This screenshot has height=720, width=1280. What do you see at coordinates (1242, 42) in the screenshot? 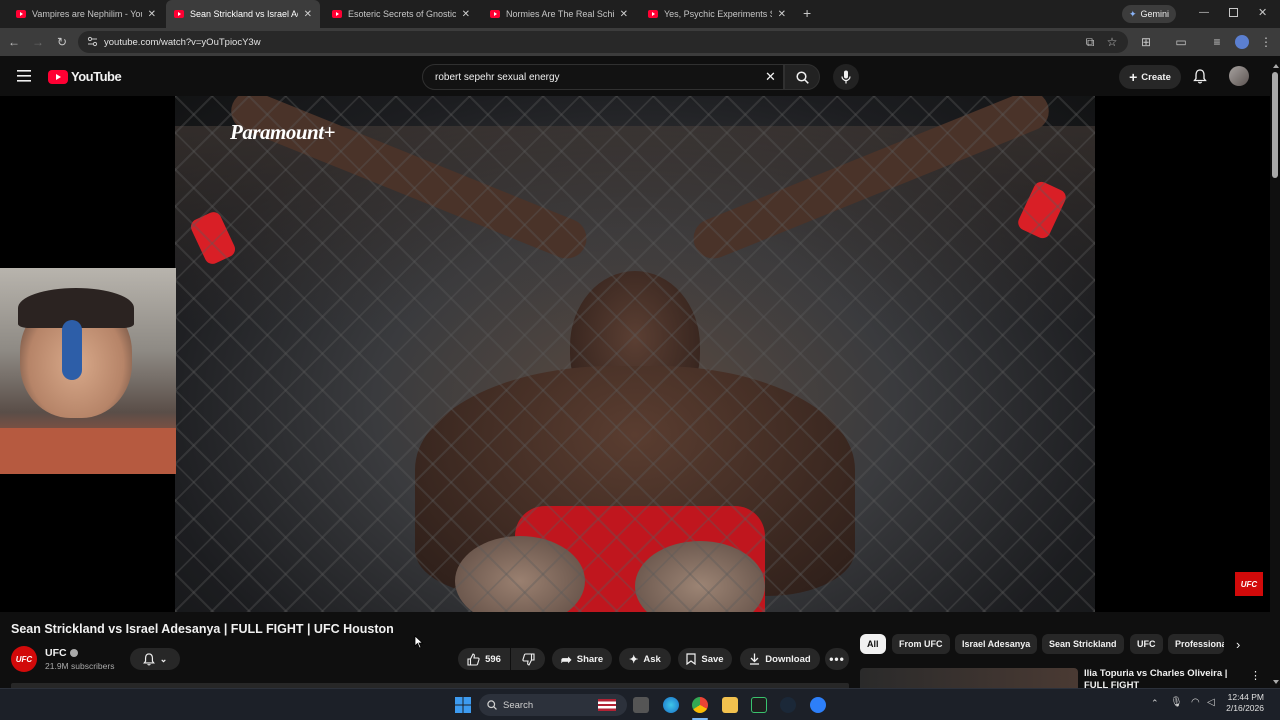
I see `profile-avatar` at bounding box center [1242, 42].